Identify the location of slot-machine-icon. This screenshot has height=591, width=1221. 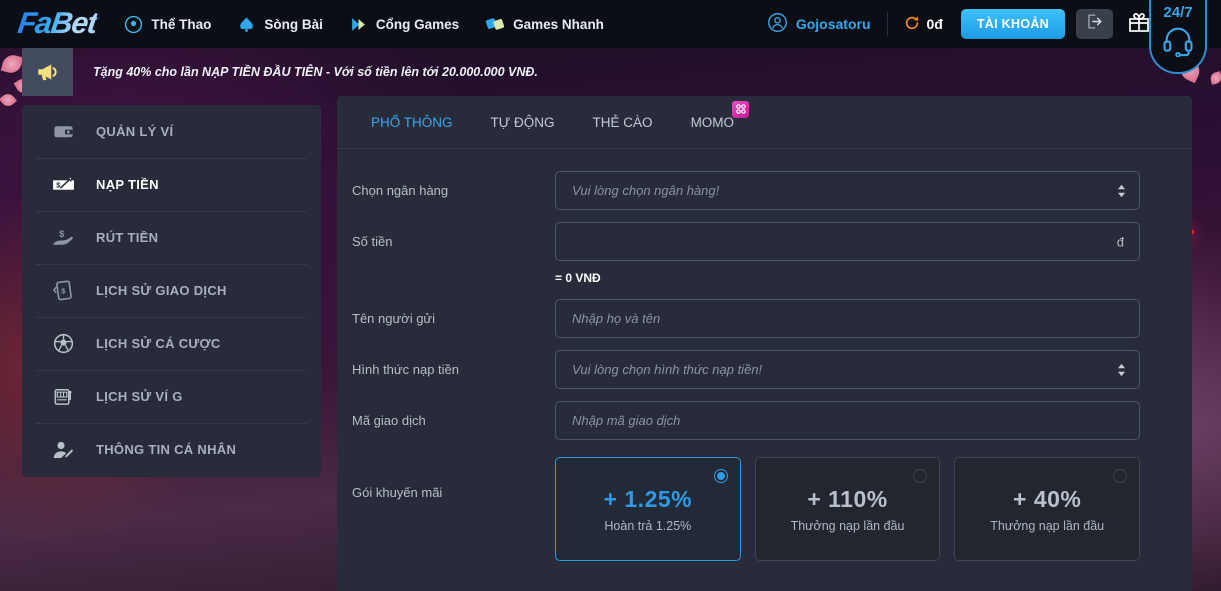
(63, 396).